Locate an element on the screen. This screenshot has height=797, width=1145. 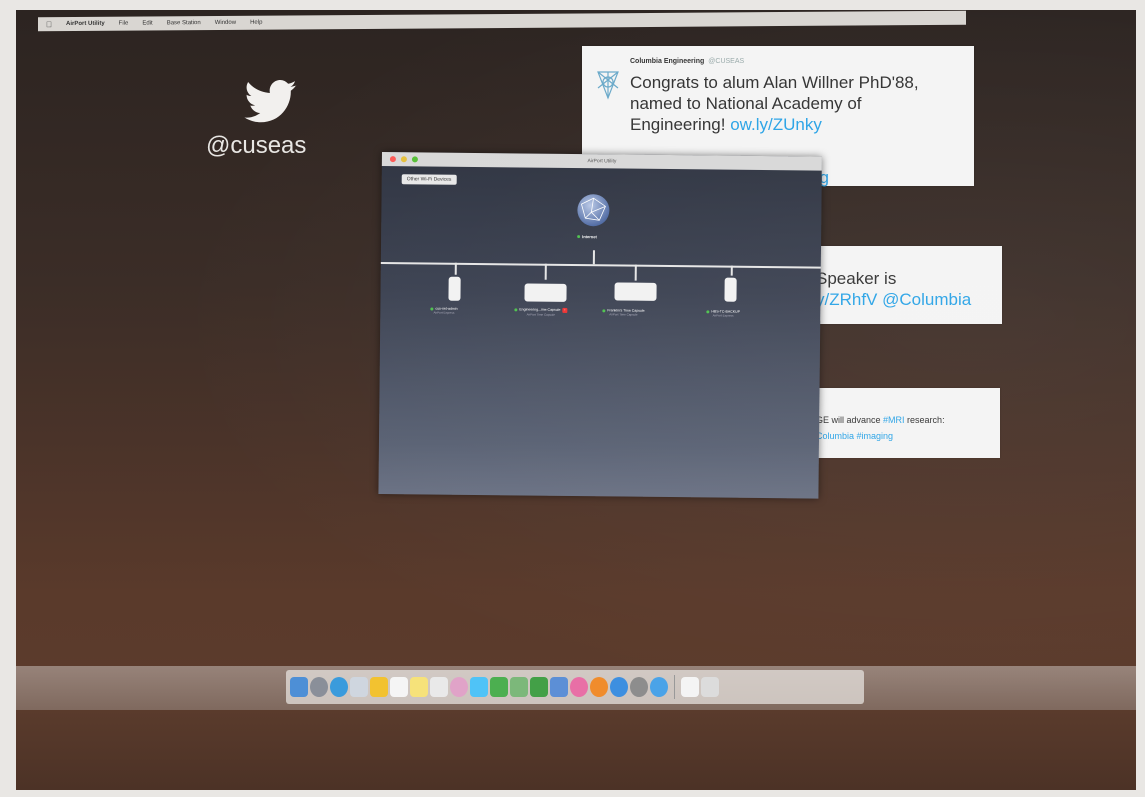
photos-icon is located at coordinates (459, 687).